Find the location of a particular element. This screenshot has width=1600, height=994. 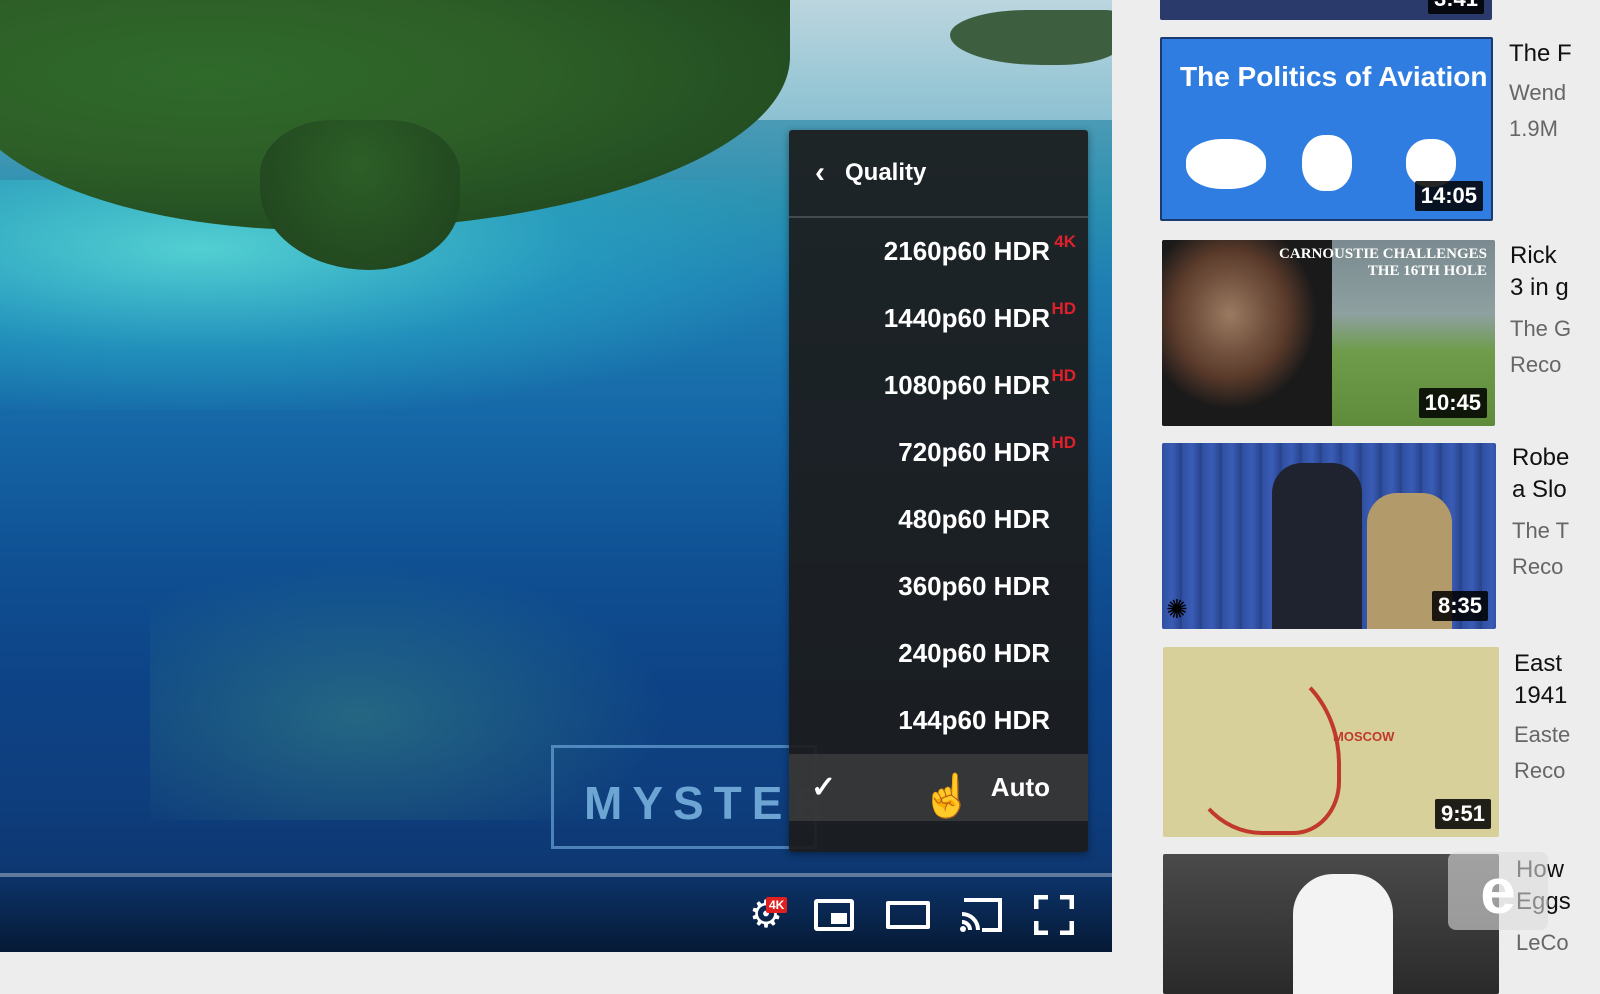

quality-option-720p60: 720p60 HDR HD is located at coordinates (938, 452).